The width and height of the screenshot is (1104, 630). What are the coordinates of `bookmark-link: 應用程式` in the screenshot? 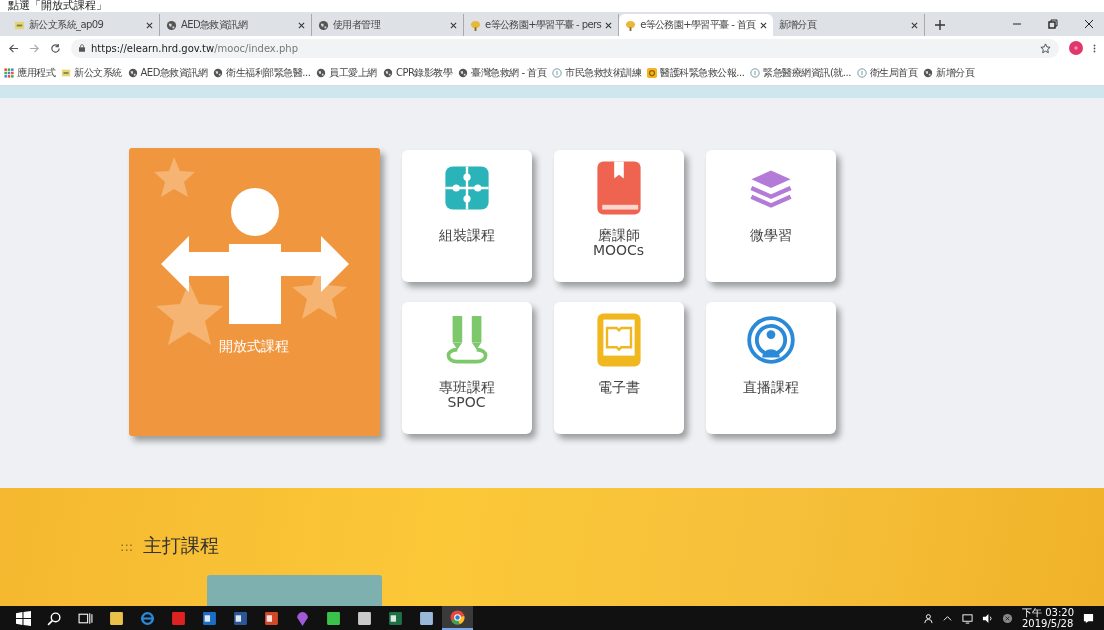 It's located at (36, 72).